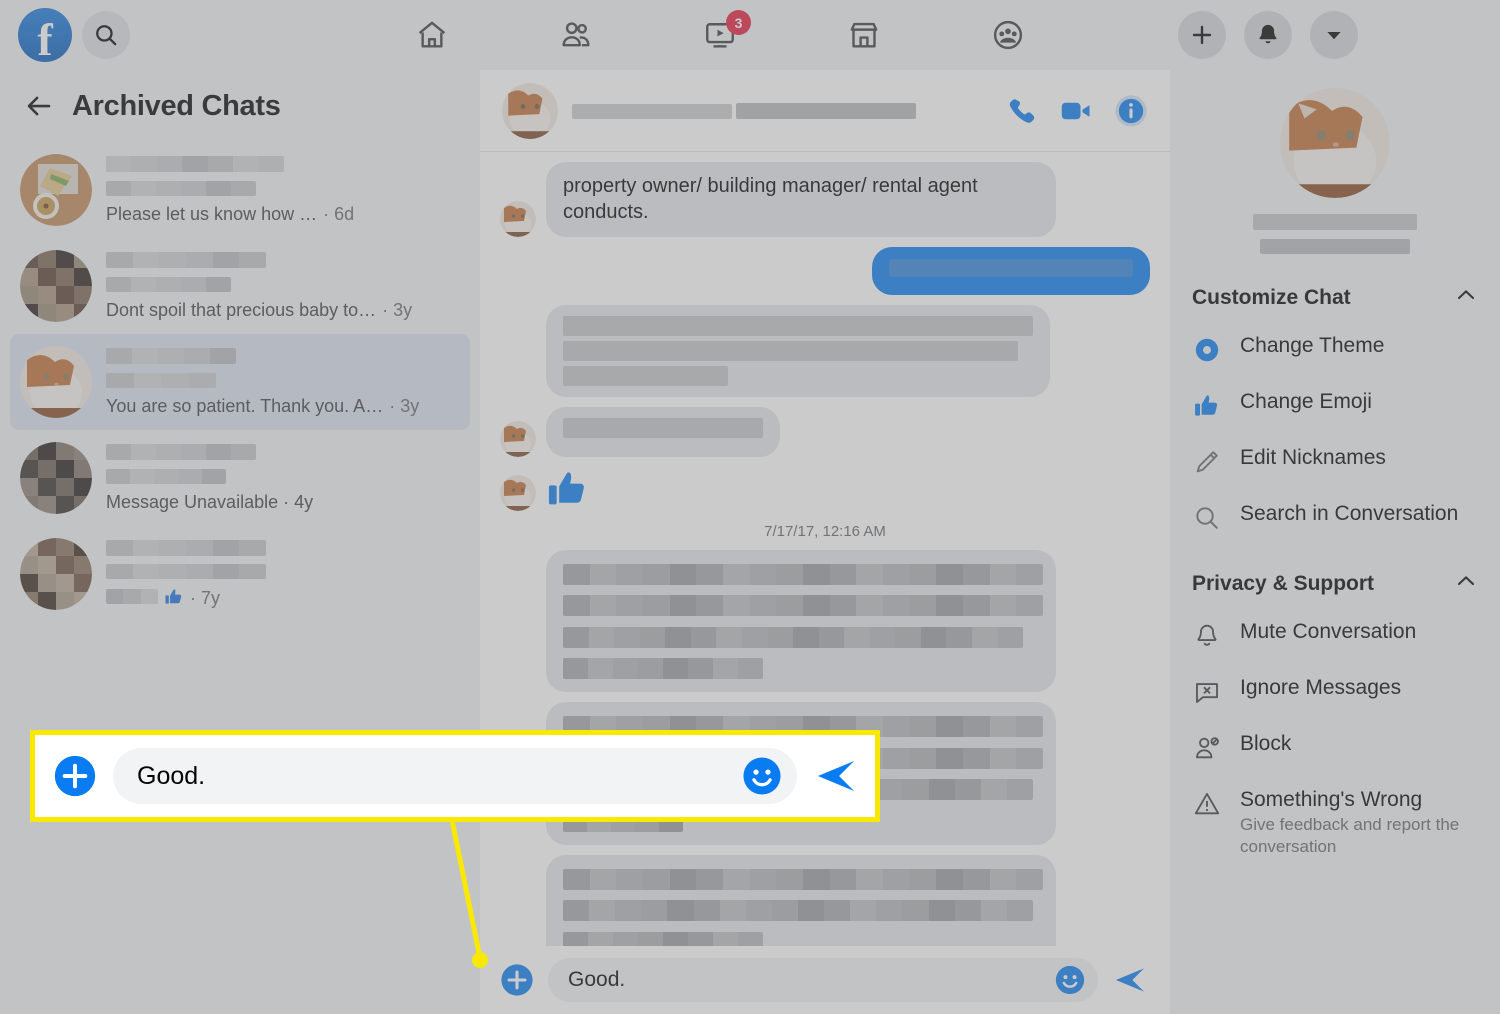 This screenshot has width=1500, height=1014. I want to click on message-input: Good., so click(823, 980).